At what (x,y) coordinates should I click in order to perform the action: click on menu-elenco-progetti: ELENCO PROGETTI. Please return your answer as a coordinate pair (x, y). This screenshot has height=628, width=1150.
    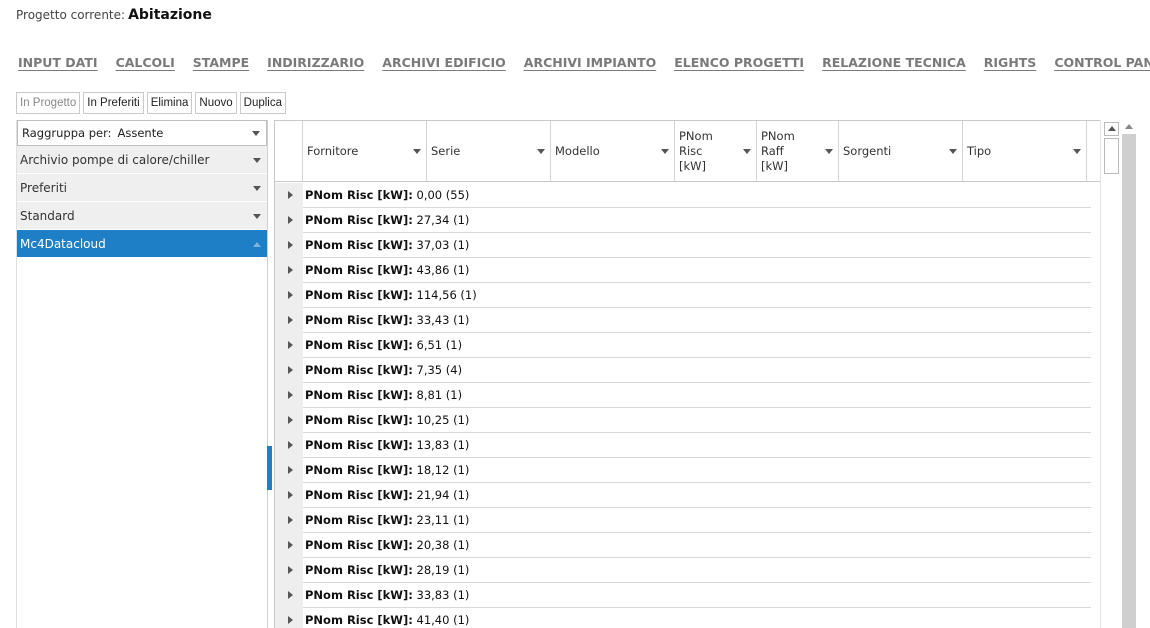
    Looking at the image, I should click on (739, 62).